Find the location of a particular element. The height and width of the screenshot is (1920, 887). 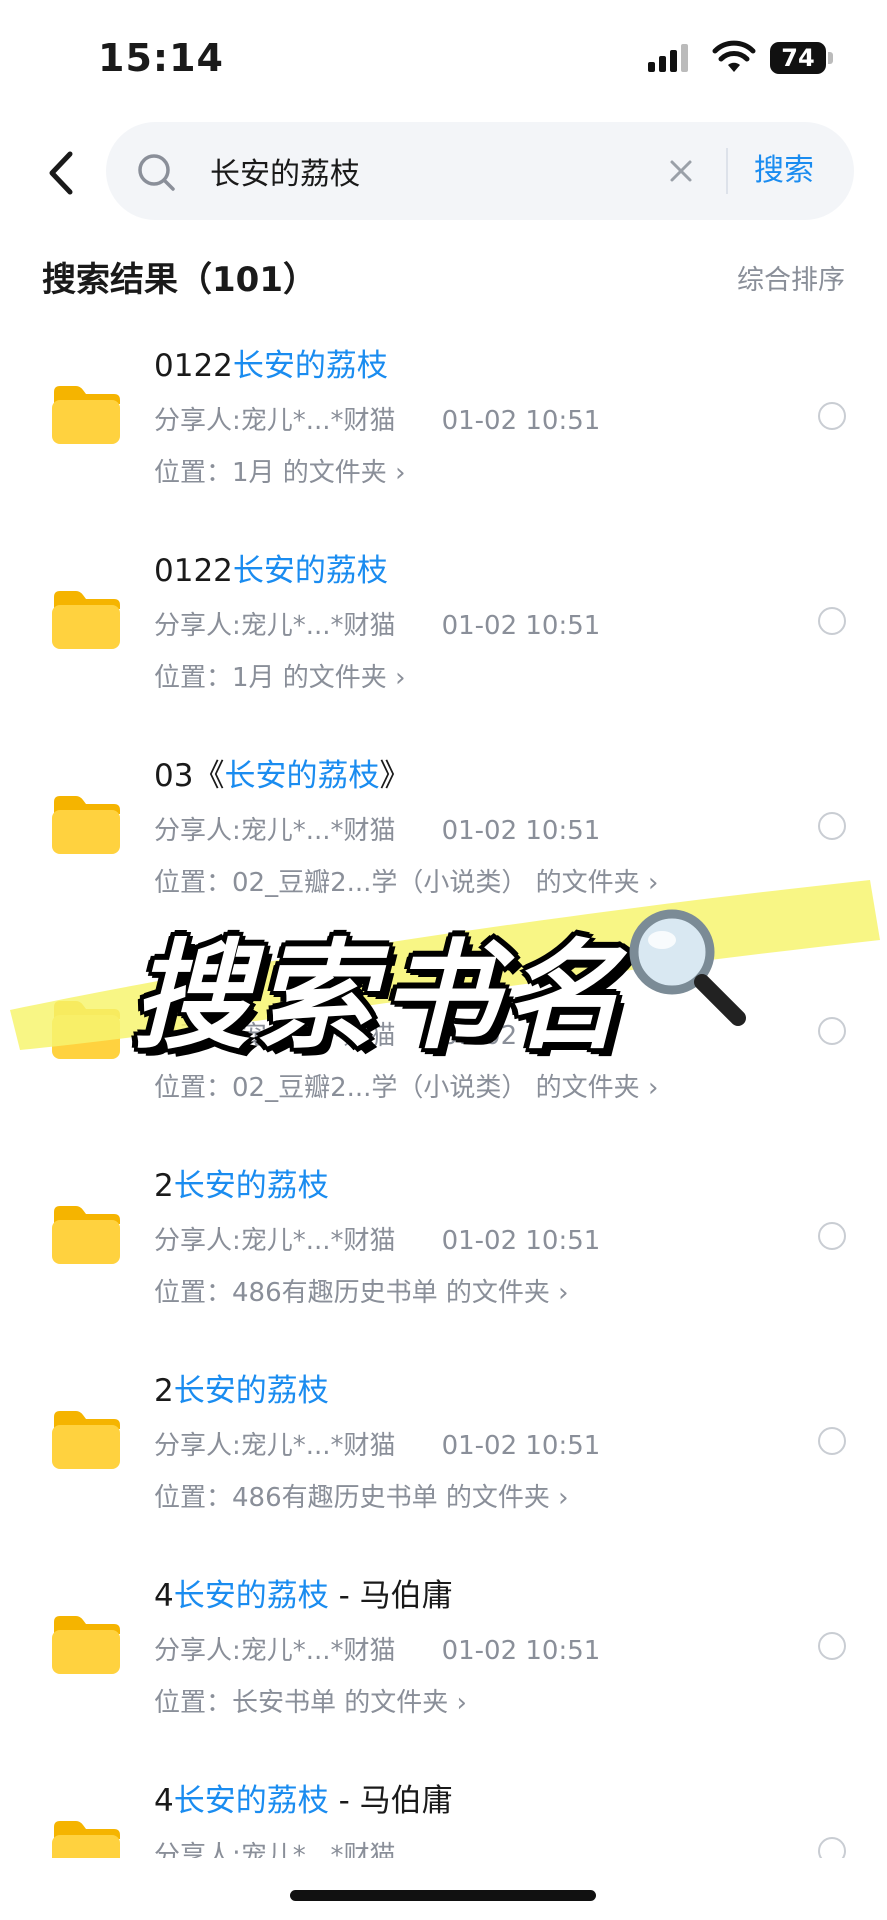

sort-button: 综合排序 is located at coordinates (791, 277).